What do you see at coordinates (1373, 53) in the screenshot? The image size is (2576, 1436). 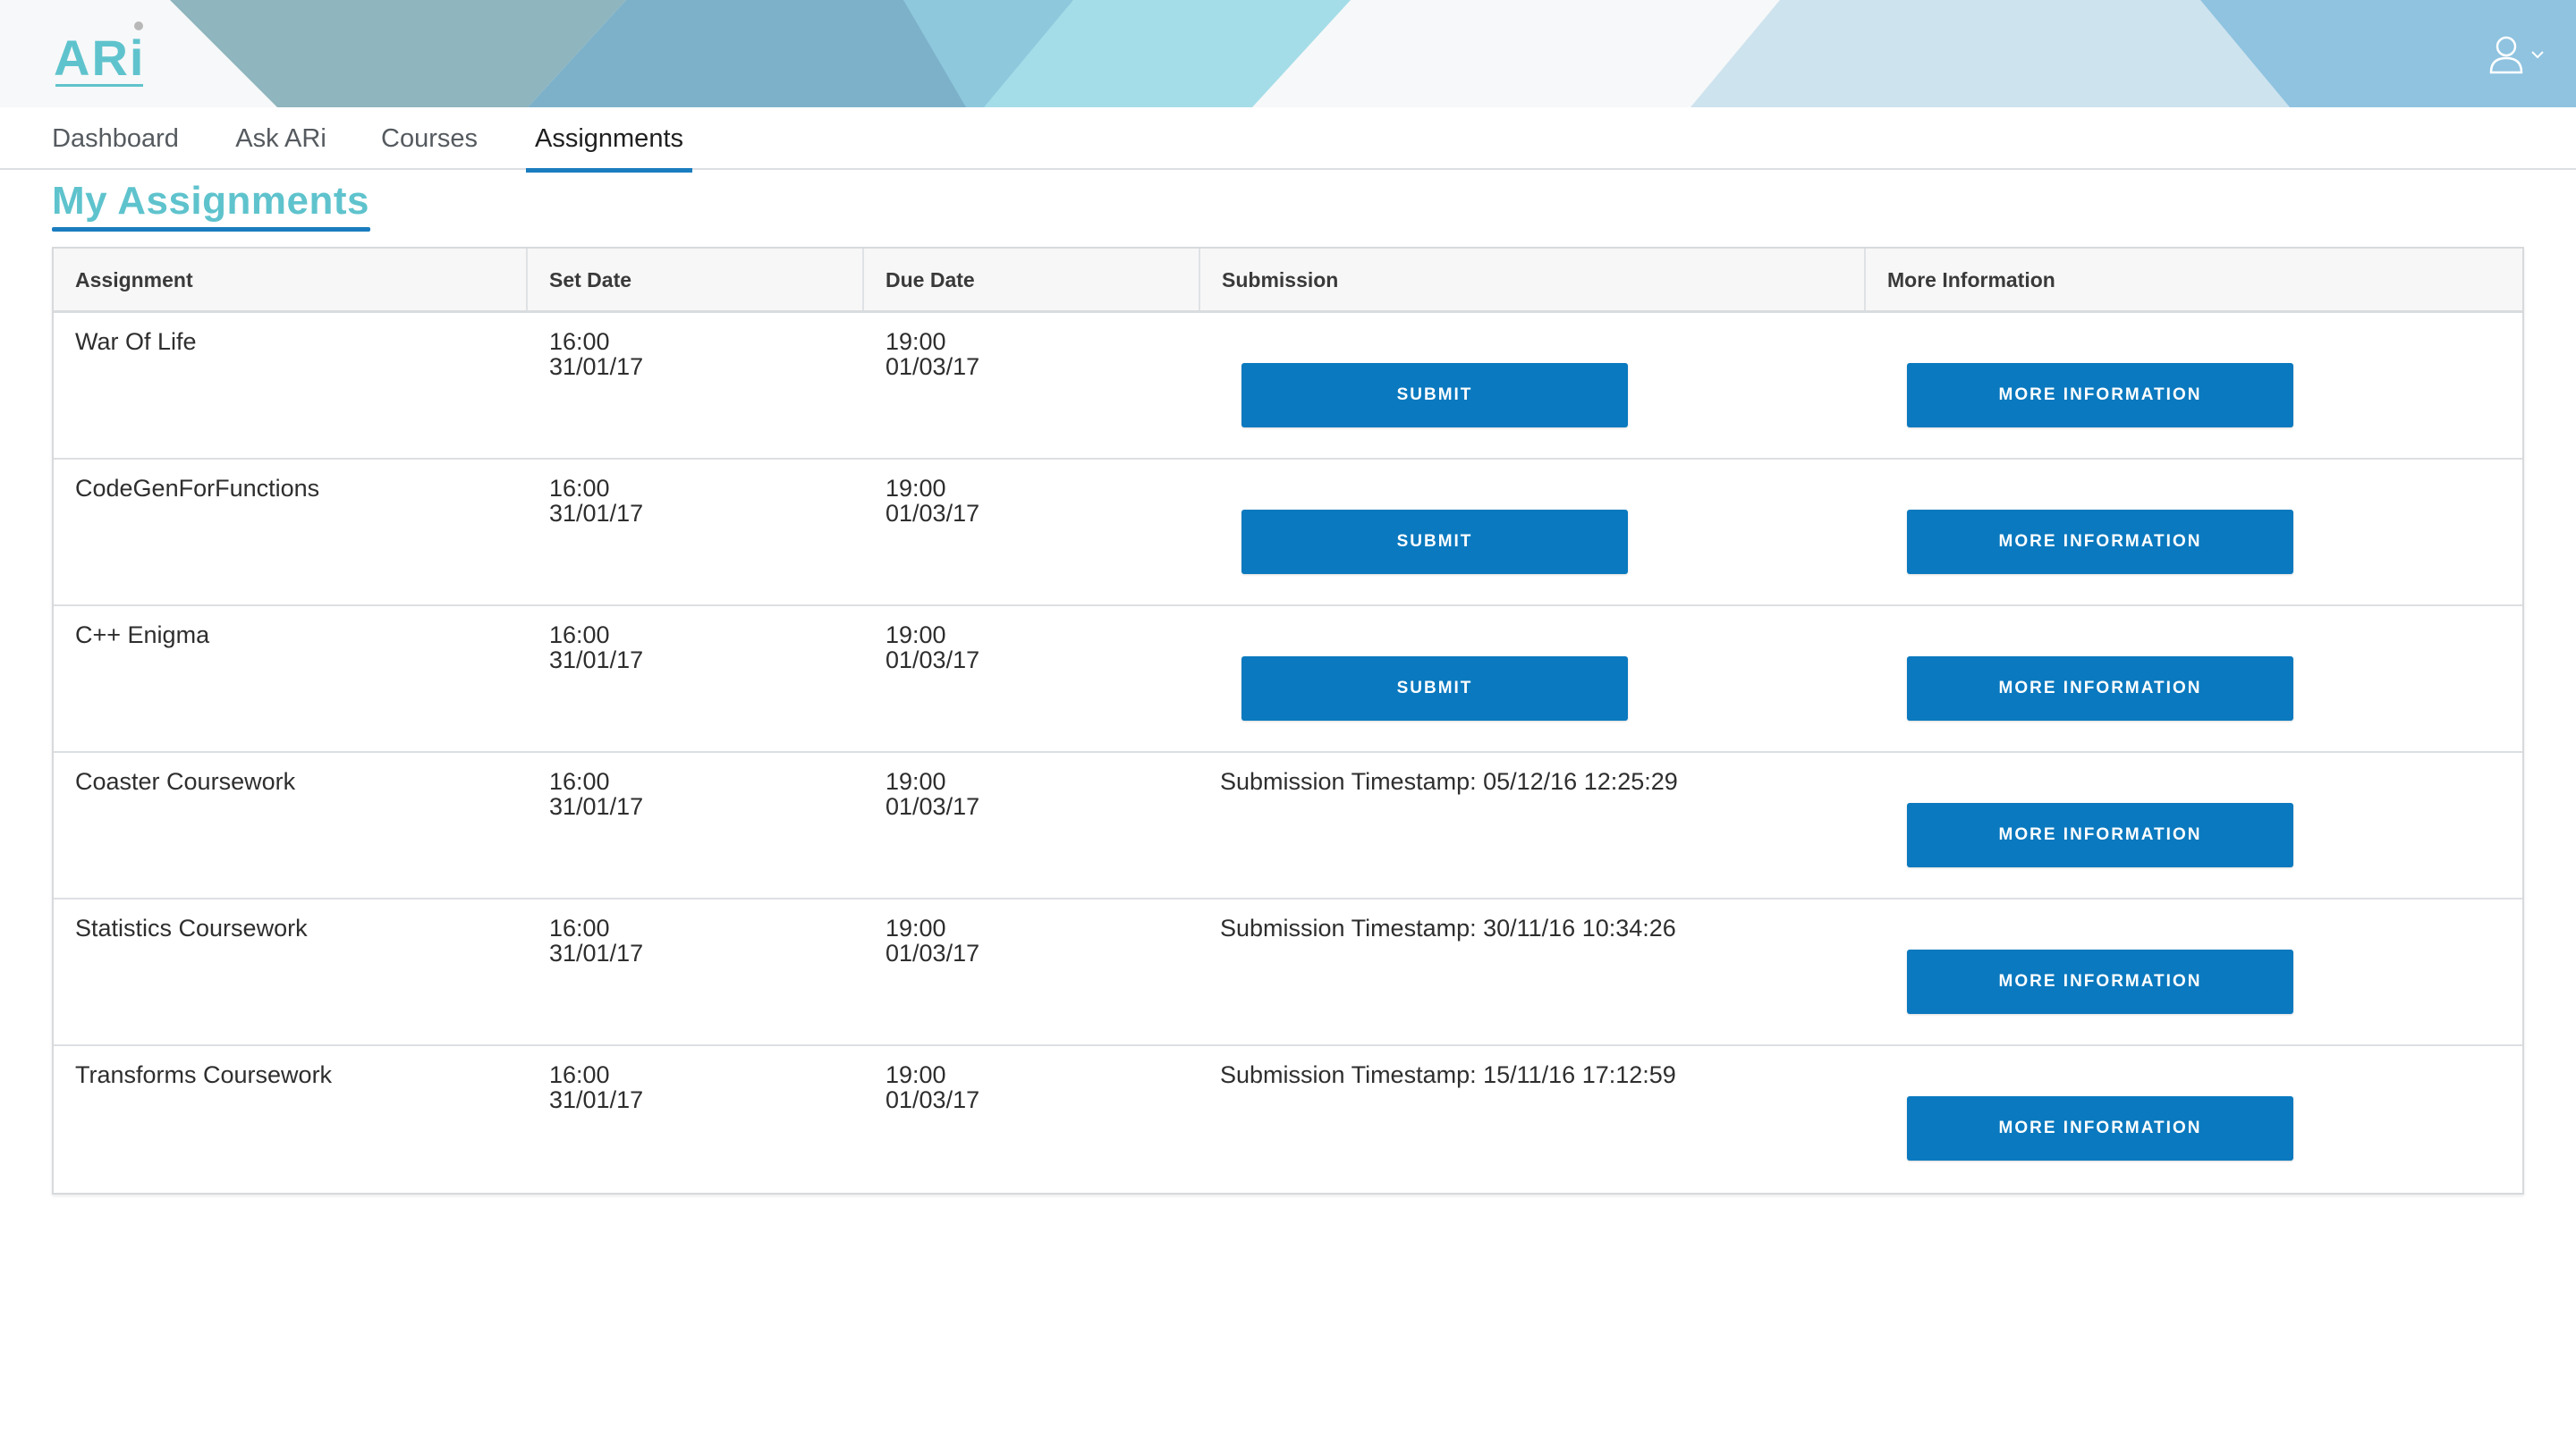 I see `banner-pattern` at bounding box center [1373, 53].